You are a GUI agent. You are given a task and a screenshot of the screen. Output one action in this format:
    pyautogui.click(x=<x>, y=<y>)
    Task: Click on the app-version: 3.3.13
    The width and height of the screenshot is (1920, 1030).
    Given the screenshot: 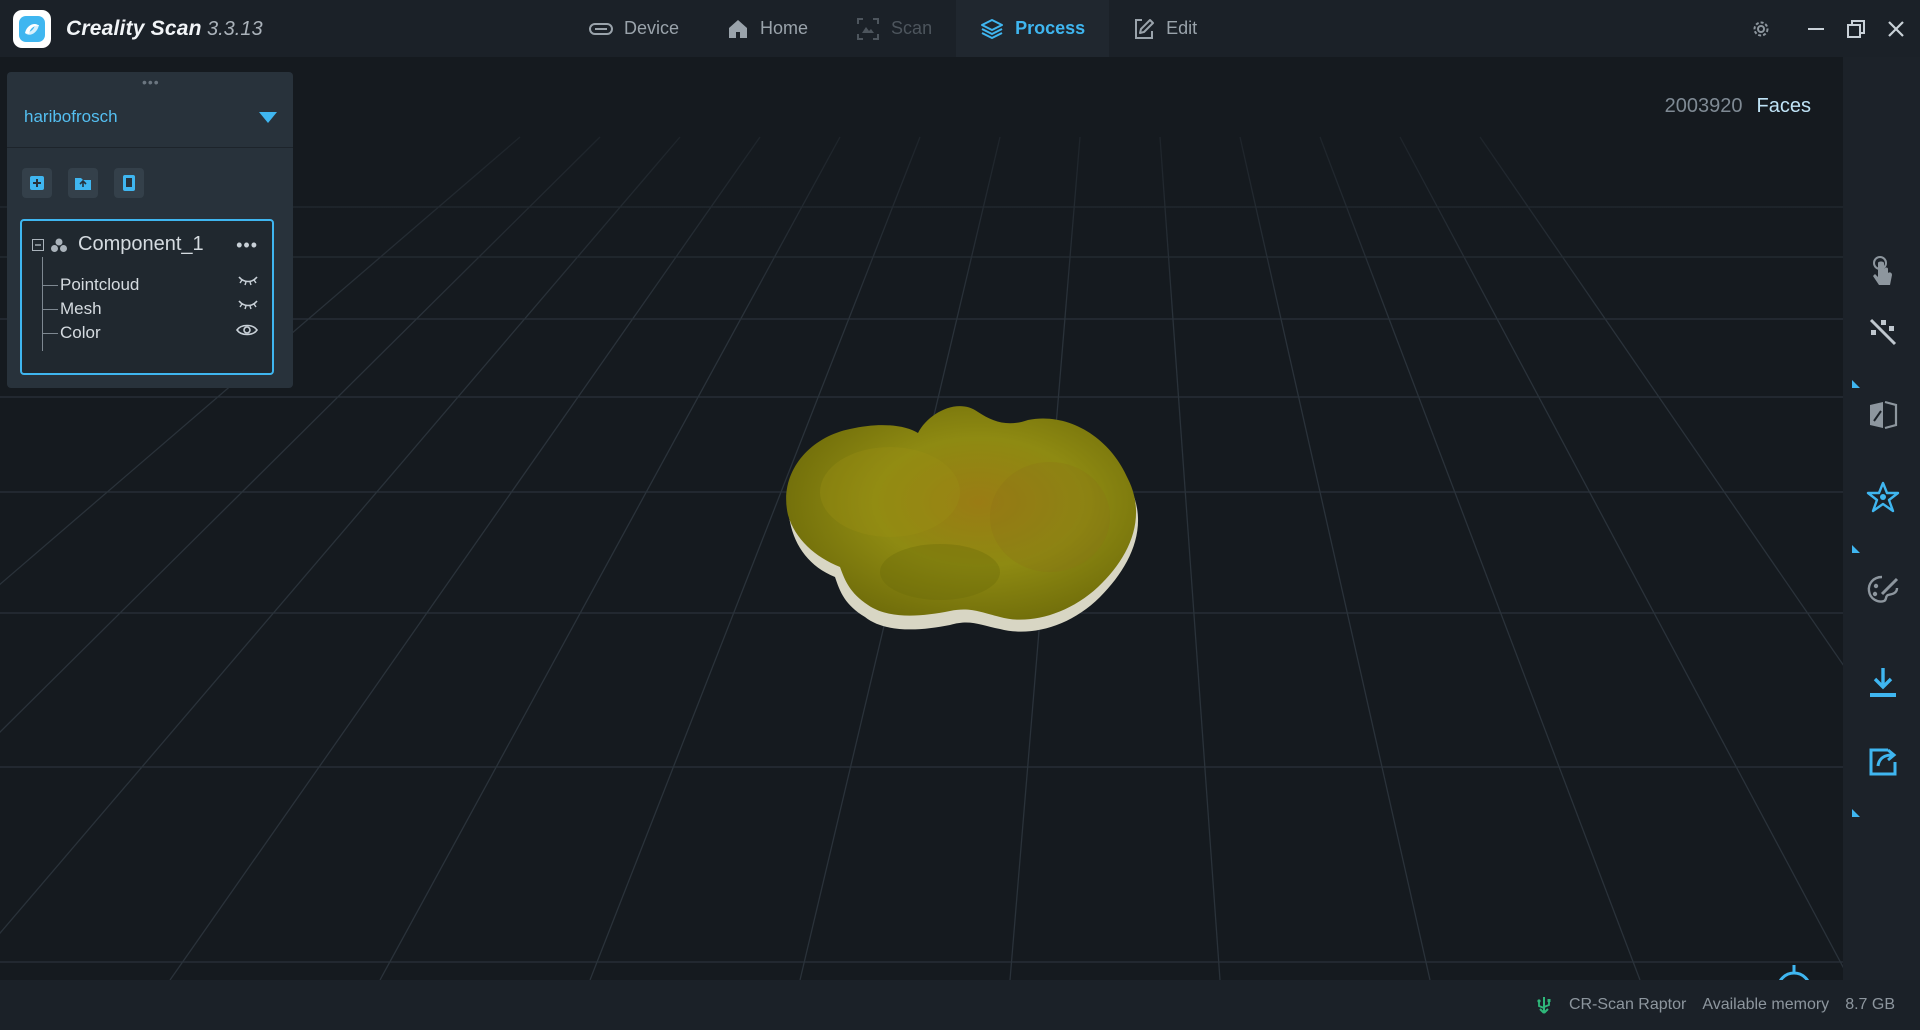 What is the action you would take?
    pyautogui.click(x=235, y=29)
    